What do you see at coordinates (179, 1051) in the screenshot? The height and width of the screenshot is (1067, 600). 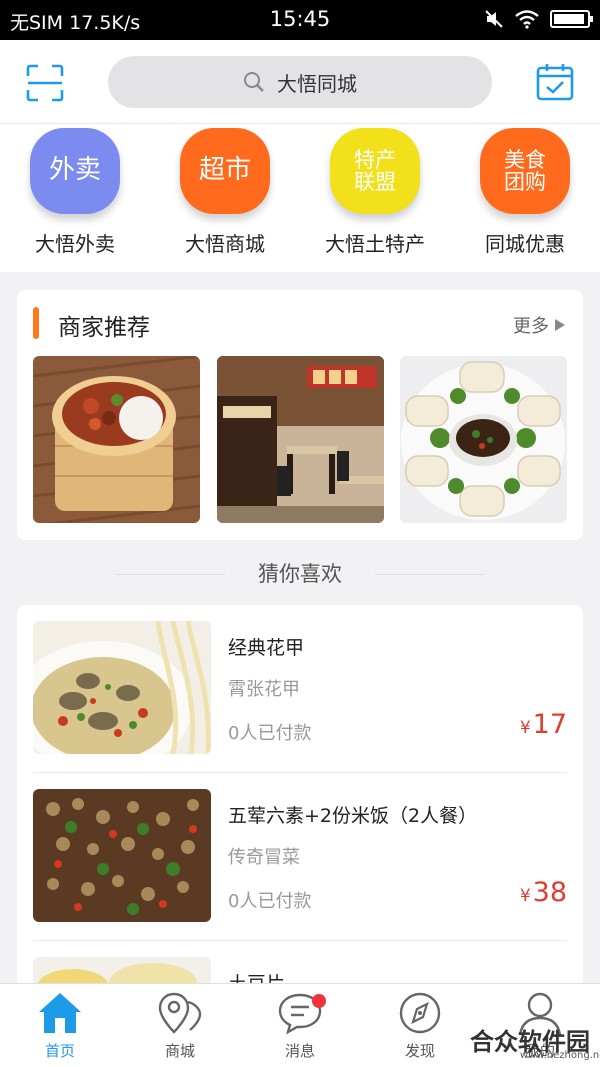 I see `tab-label: 商城` at bounding box center [179, 1051].